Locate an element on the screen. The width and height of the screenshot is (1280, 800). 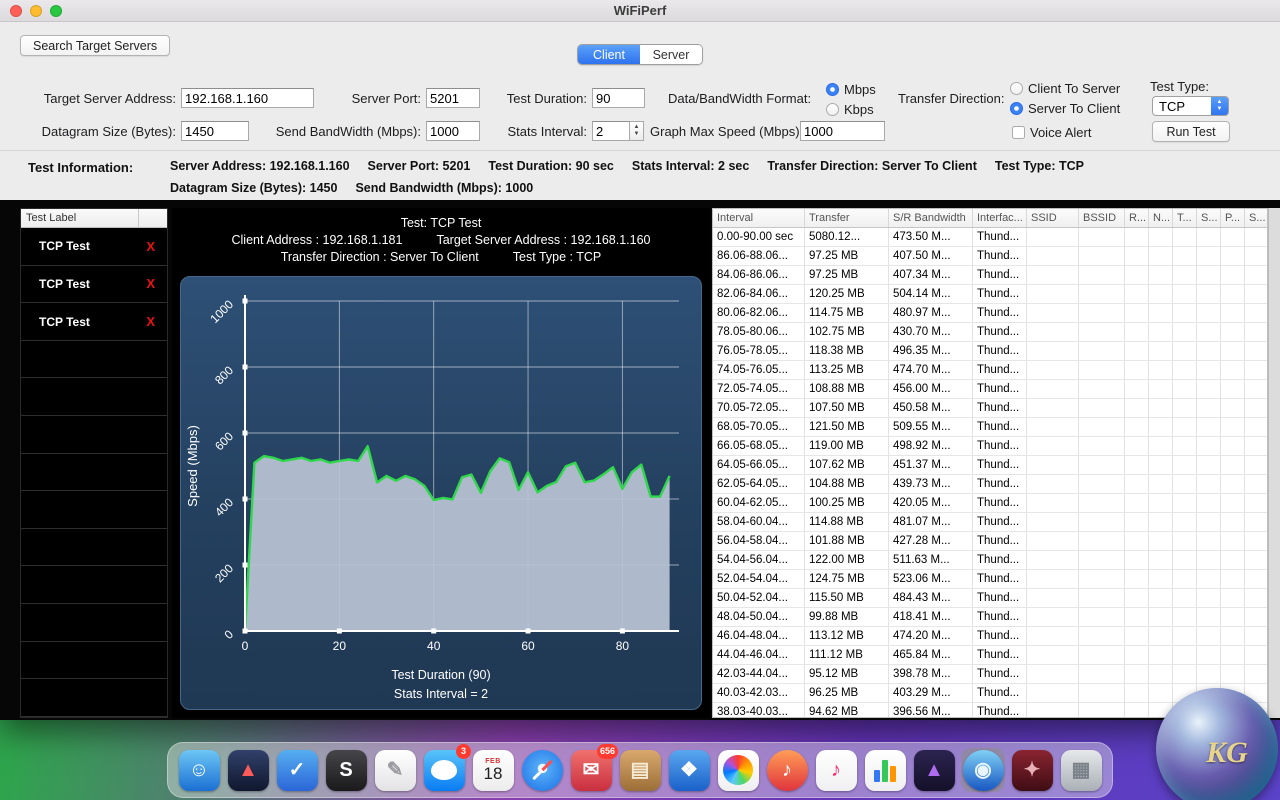
wifiperf-app-dock-icon: ◉ is located at coordinates (983, 770).